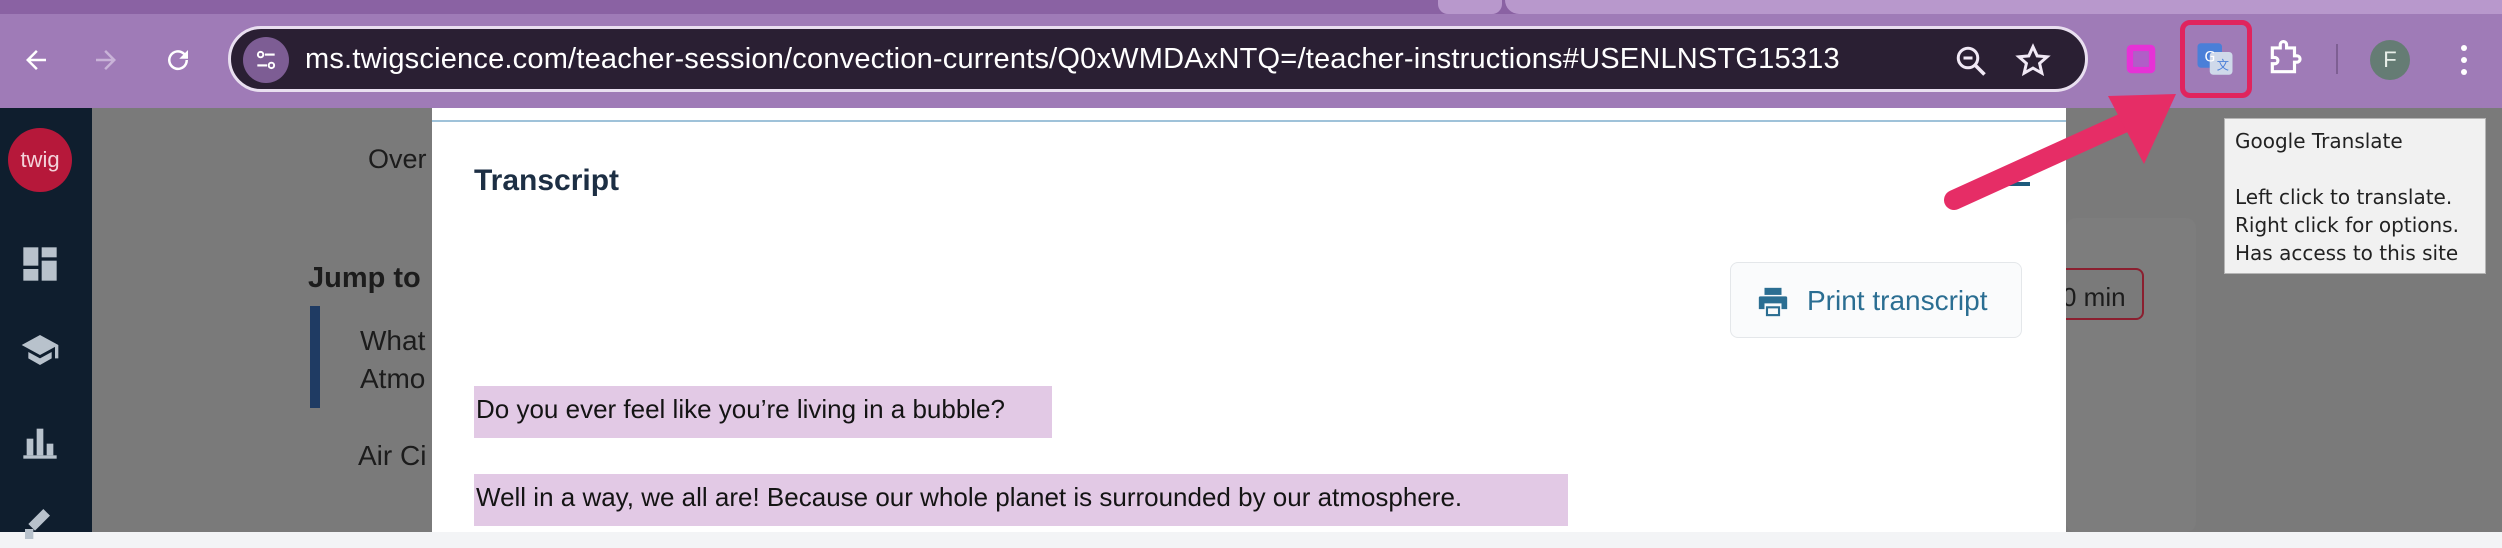 The height and width of the screenshot is (548, 2502). I want to click on bar-chart-icon, so click(40, 442).